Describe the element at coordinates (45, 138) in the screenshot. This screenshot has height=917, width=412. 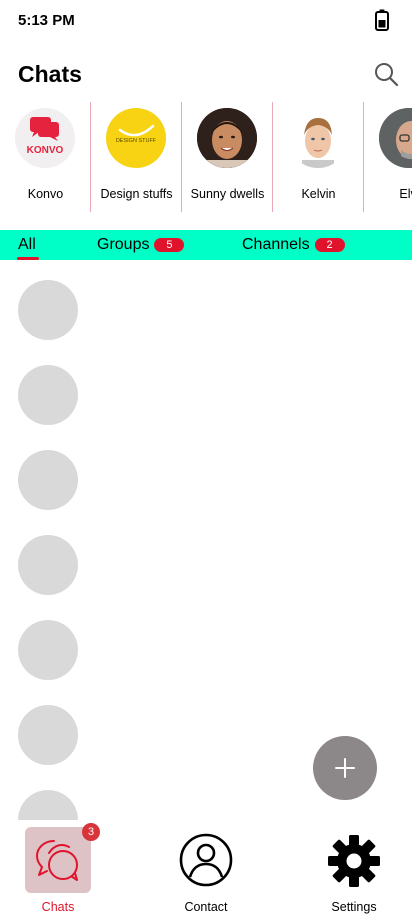
I see `konvo-logo: KONVO` at that location.